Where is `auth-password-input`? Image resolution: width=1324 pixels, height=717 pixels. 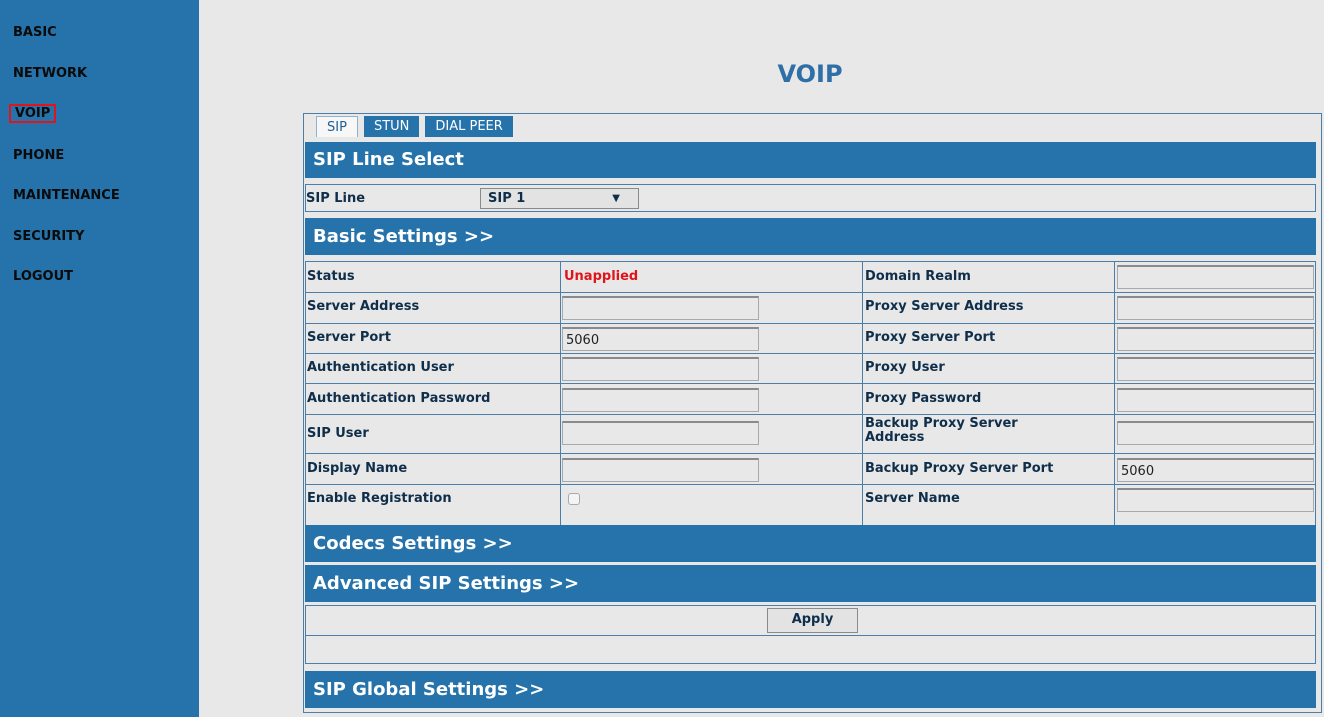
auth-password-input is located at coordinates (660, 400).